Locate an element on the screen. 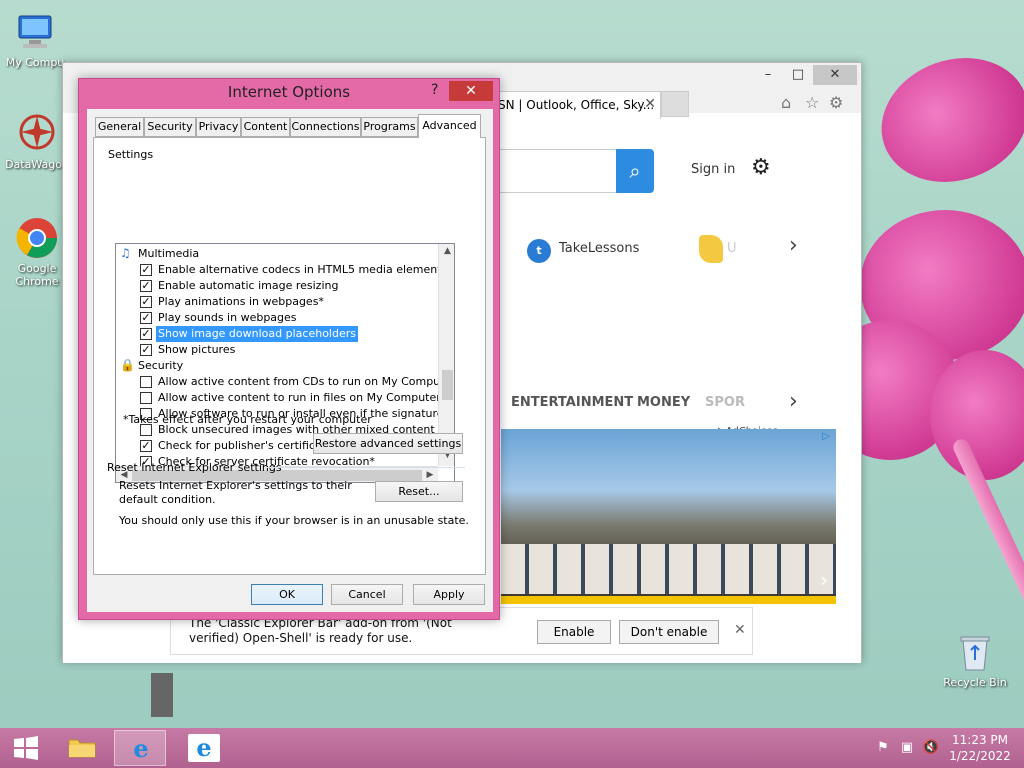 The height and width of the screenshot is (768, 1024). cancel-button: Cancel is located at coordinates (367, 594).